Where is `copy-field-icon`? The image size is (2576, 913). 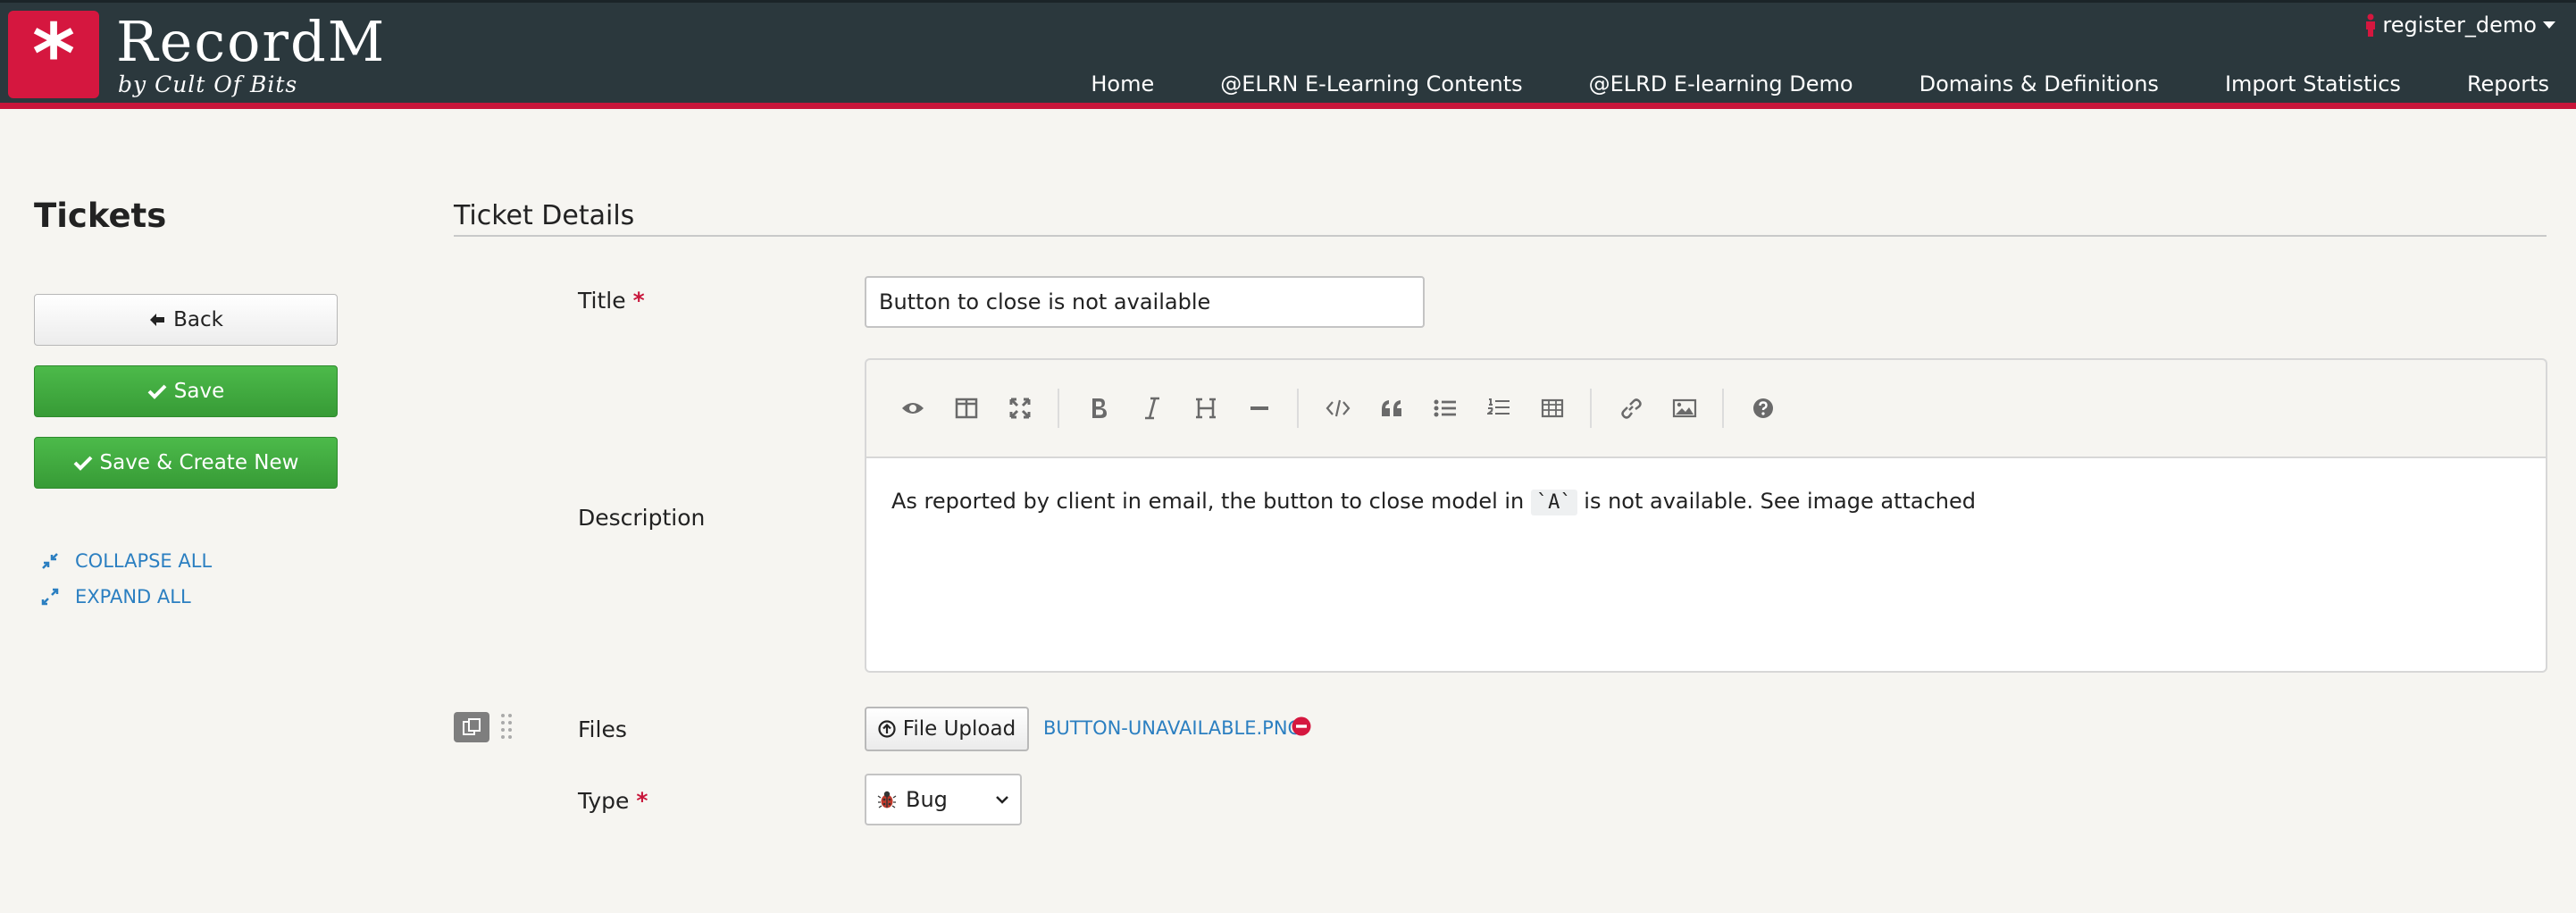 copy-field-icon is located at coordinates (471, 727).